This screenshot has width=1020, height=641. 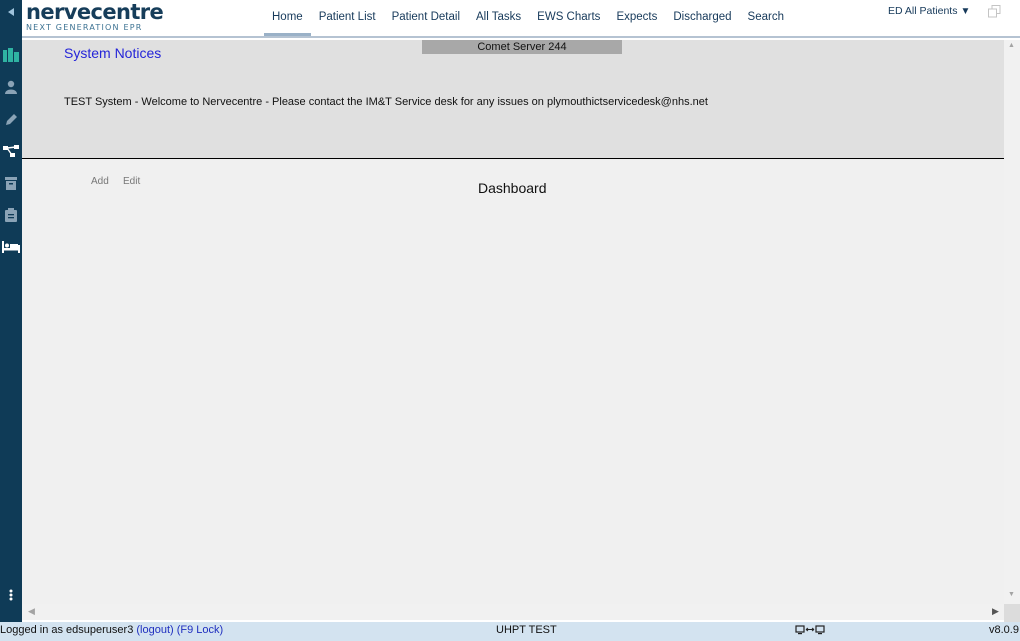 I want to click on sidebar-item-patient, so click(x=11, y=87).